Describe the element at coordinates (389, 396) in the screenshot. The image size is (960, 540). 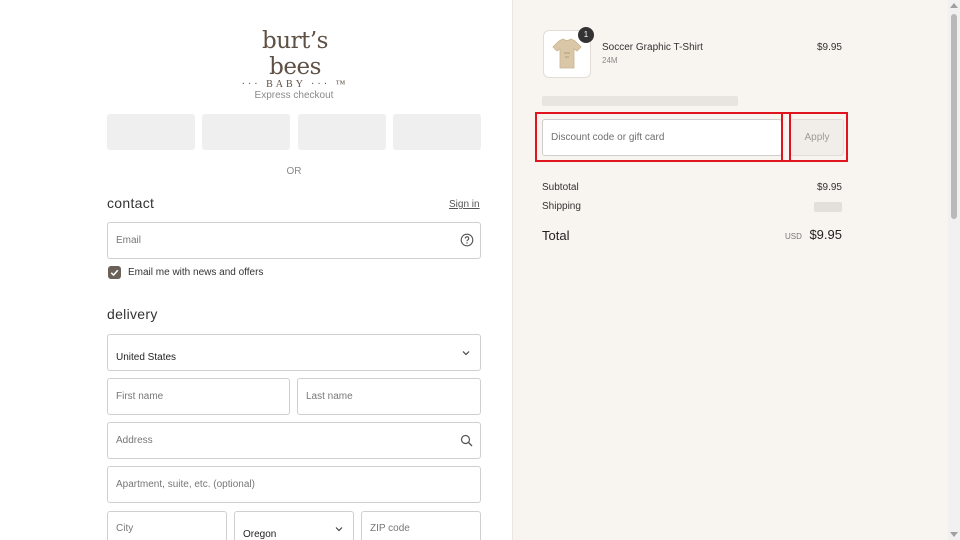
I see `last-name-field: Last name` at that location.